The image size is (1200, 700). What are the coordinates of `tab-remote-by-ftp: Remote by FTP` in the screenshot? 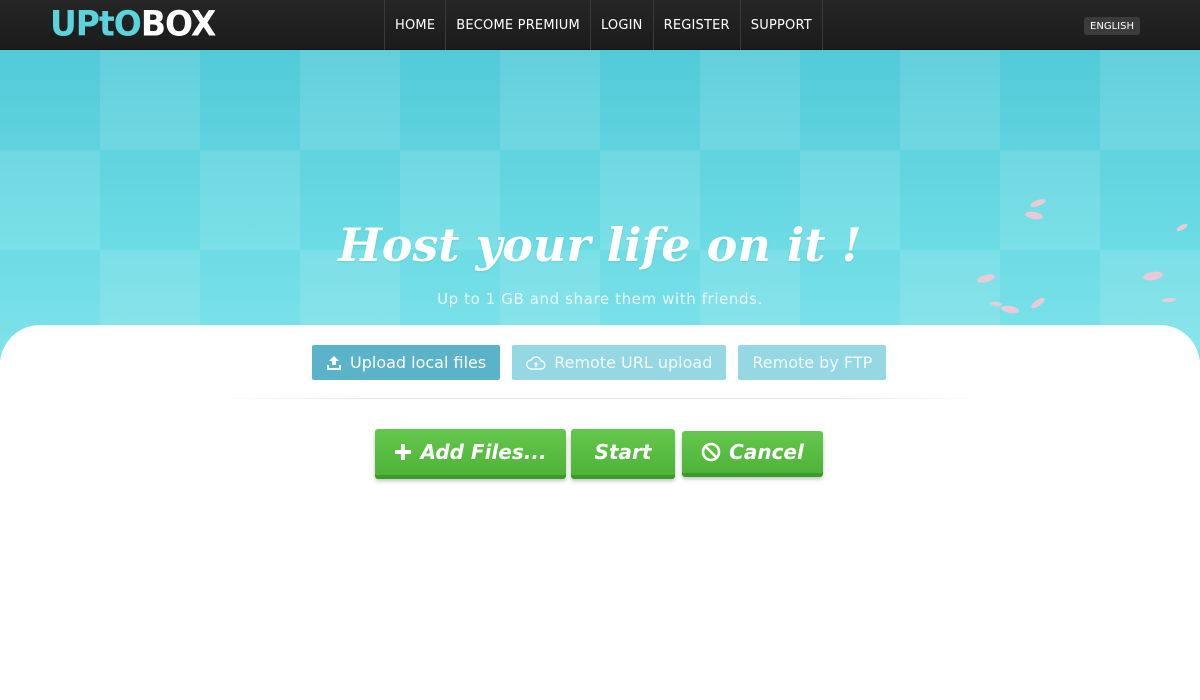 It's located at (812, 362).